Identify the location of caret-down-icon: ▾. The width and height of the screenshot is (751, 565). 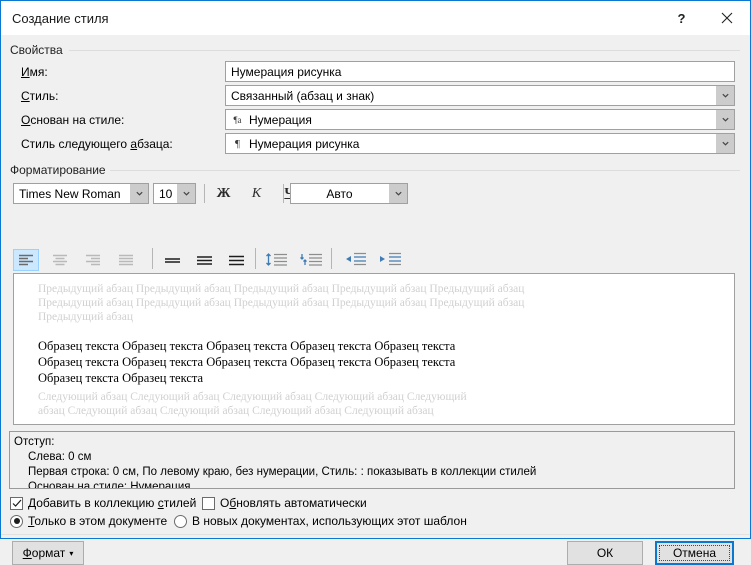
(71, 553).